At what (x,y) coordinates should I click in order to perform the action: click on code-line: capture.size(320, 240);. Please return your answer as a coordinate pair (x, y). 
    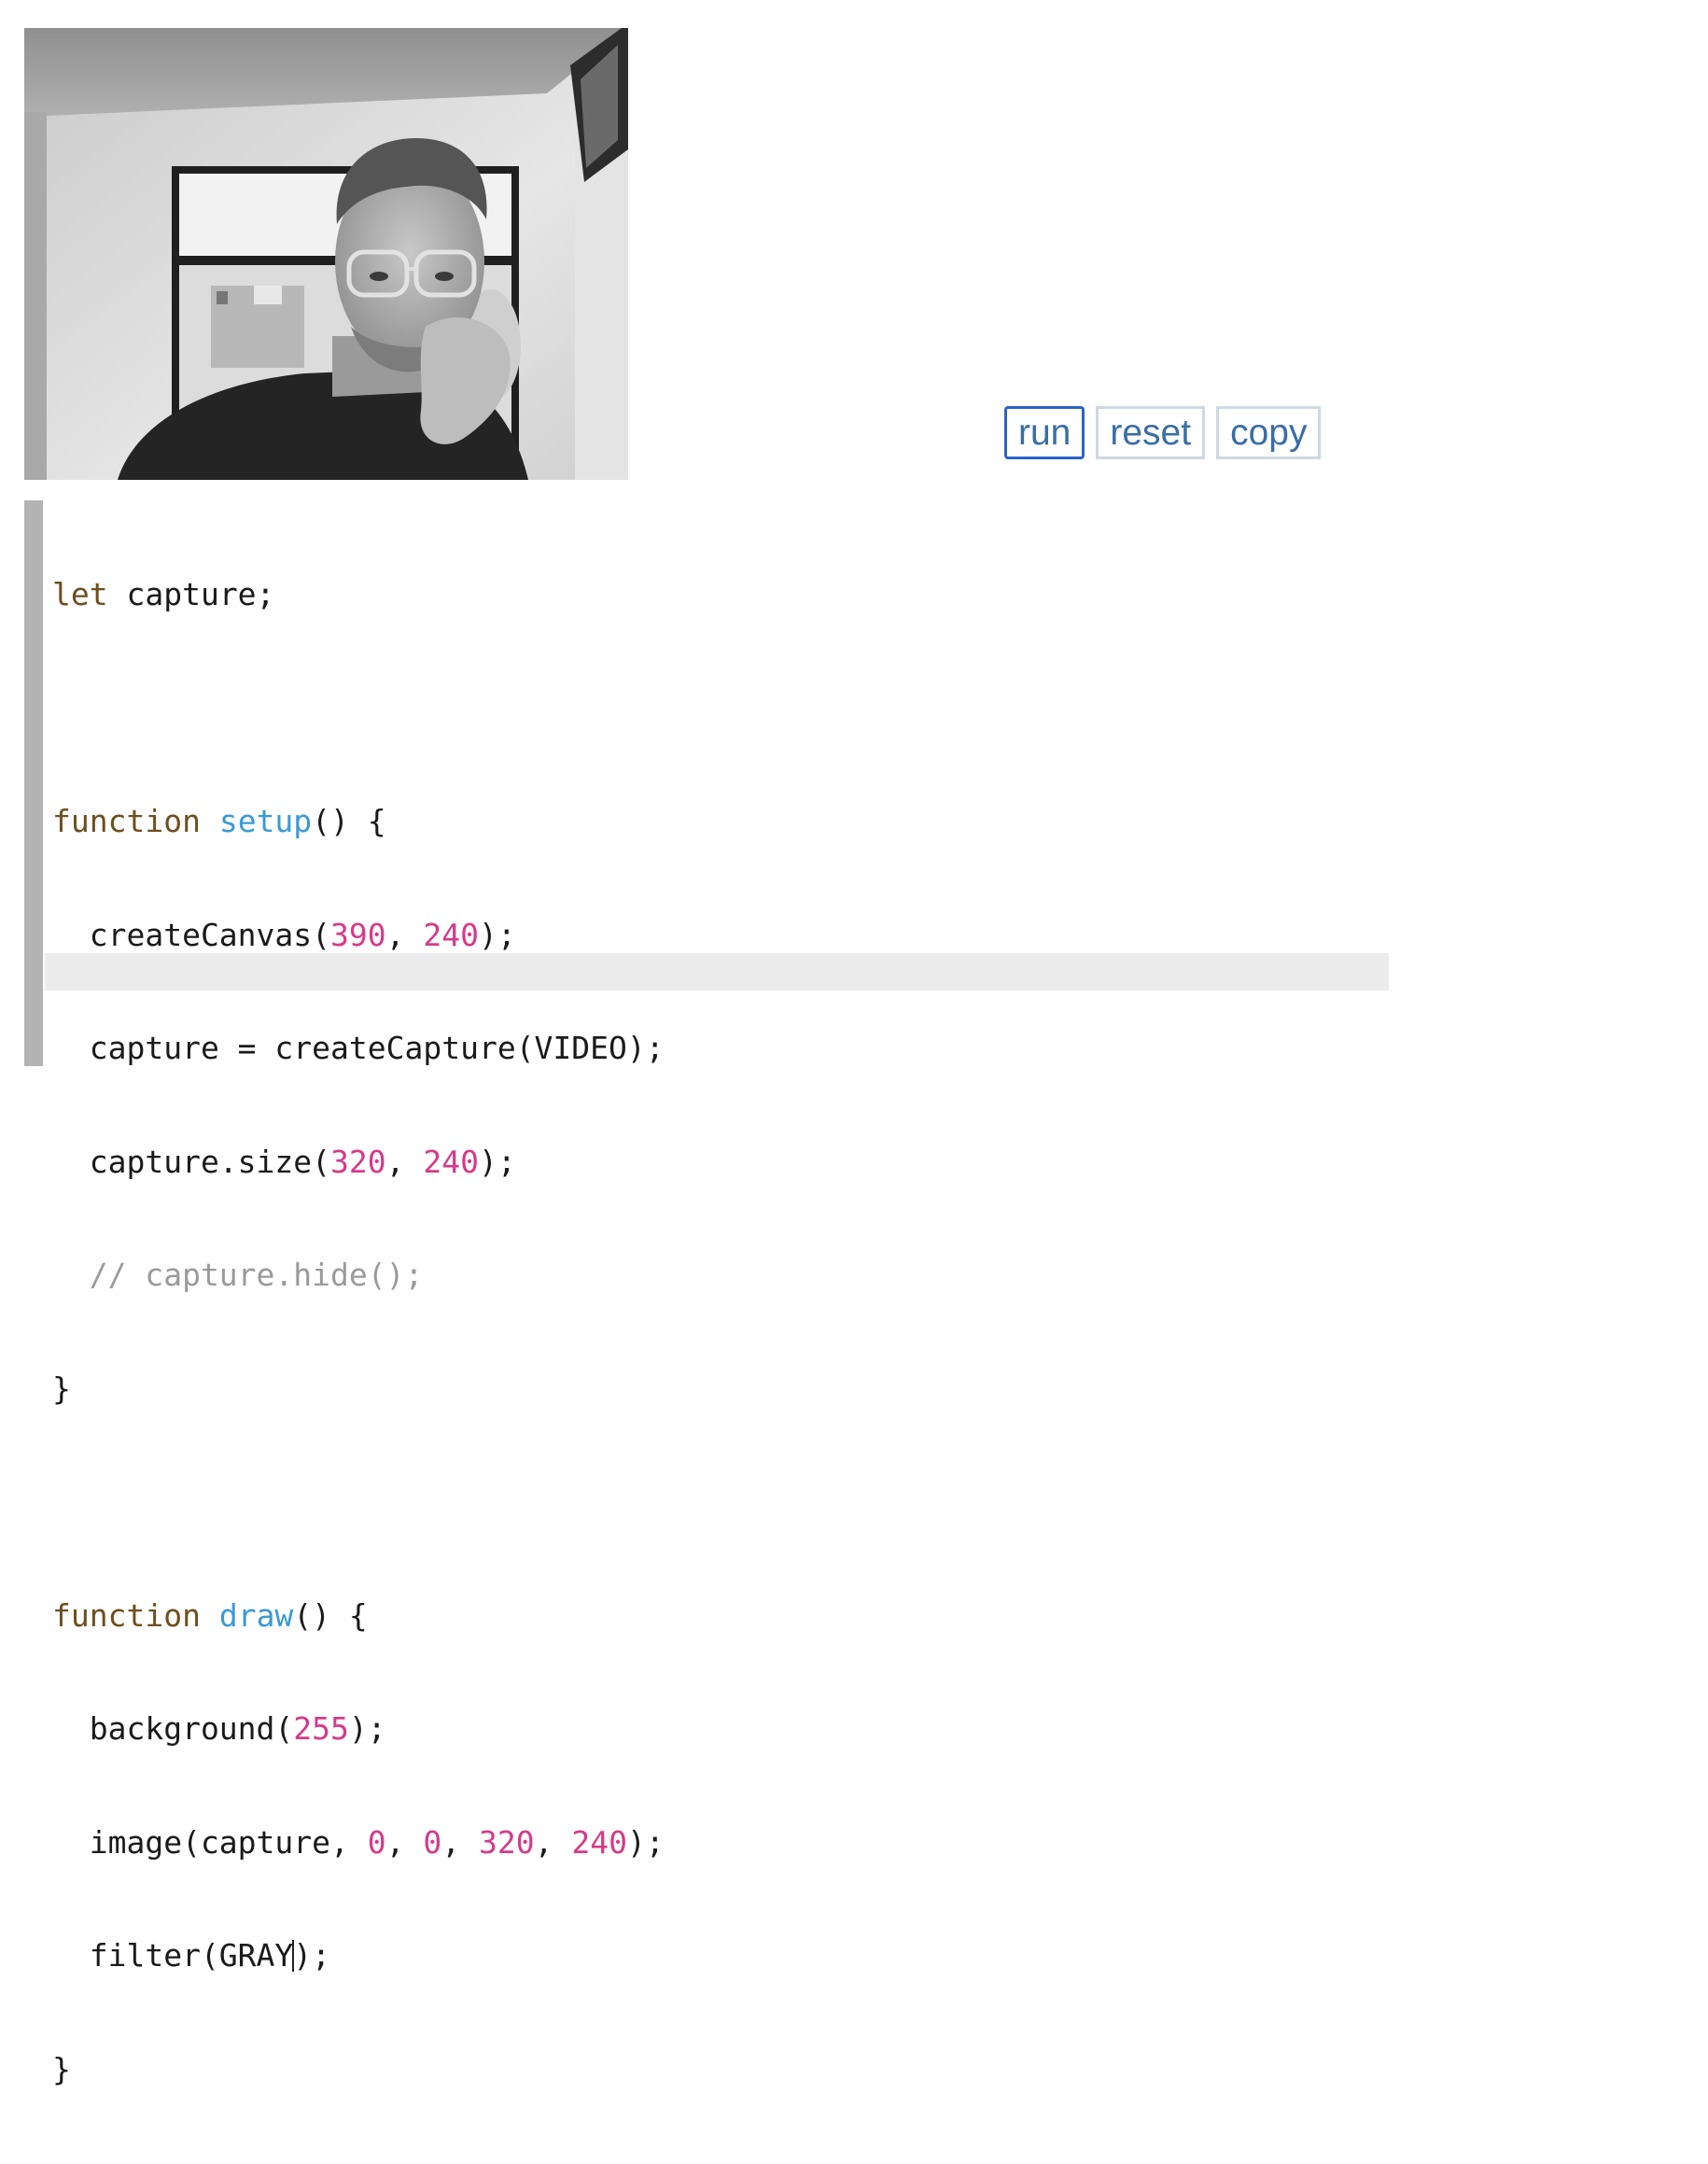
    Looking at the image, I should click on (358, 1163).